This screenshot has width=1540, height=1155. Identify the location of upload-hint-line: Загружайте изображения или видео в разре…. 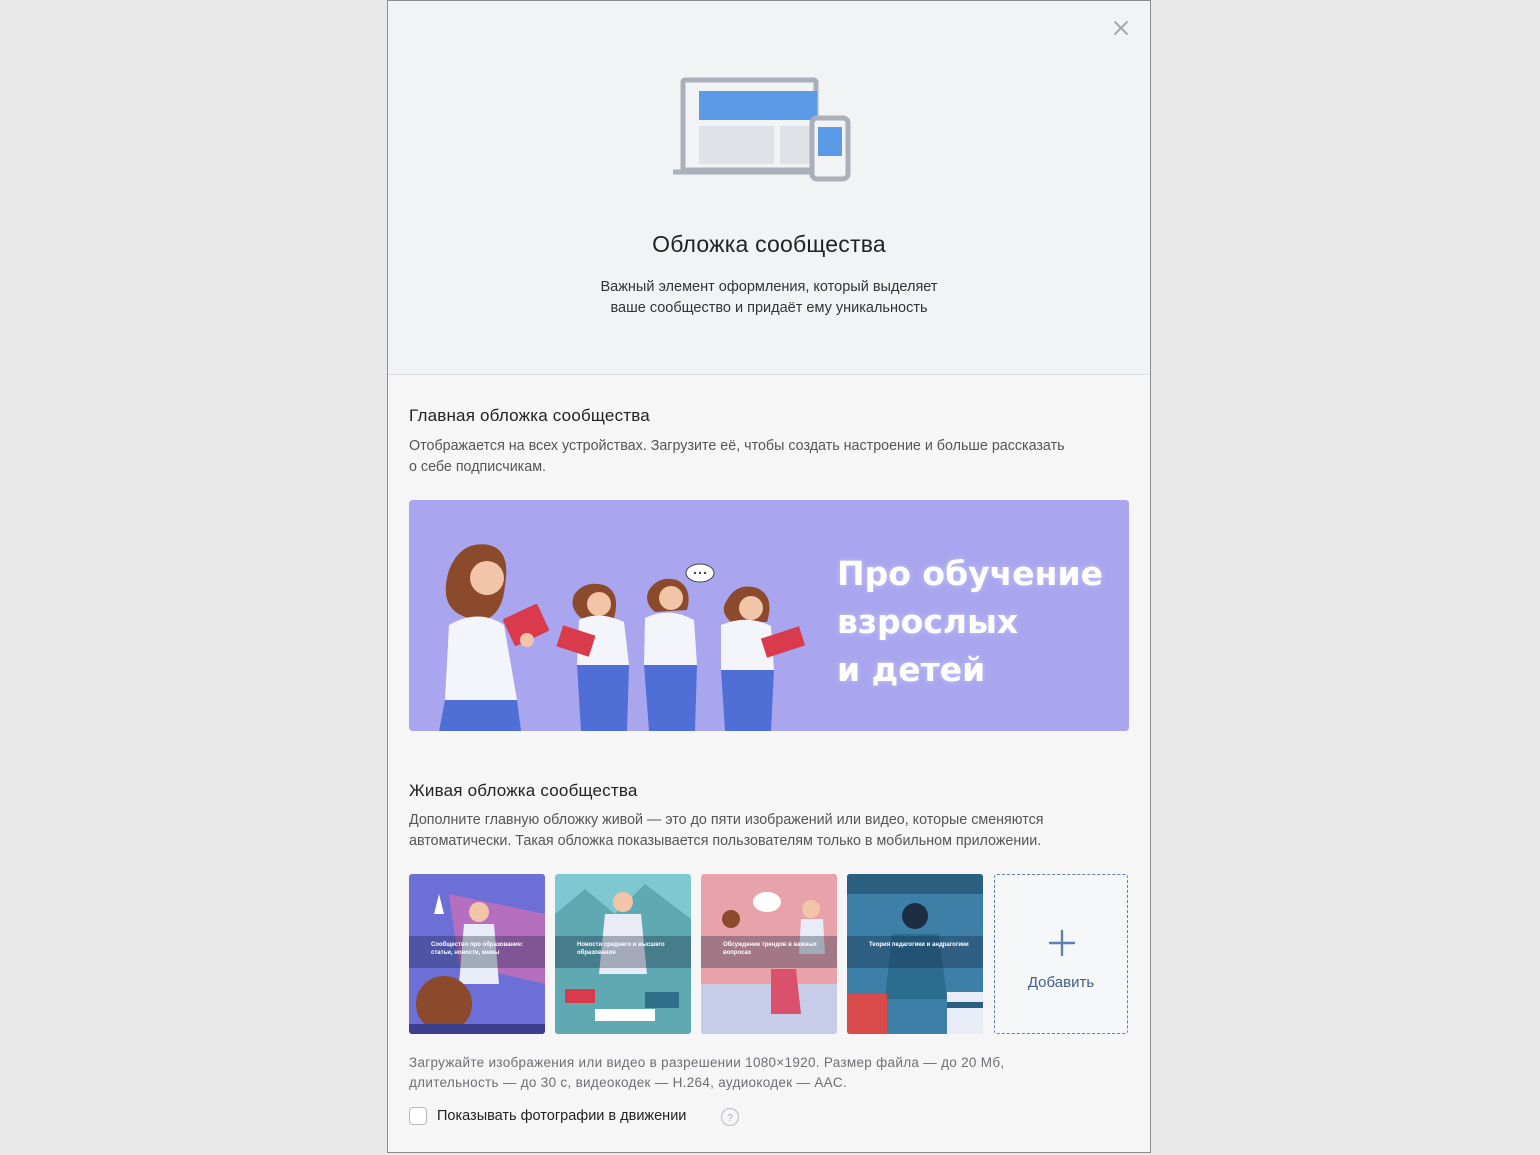
(707, 1062).